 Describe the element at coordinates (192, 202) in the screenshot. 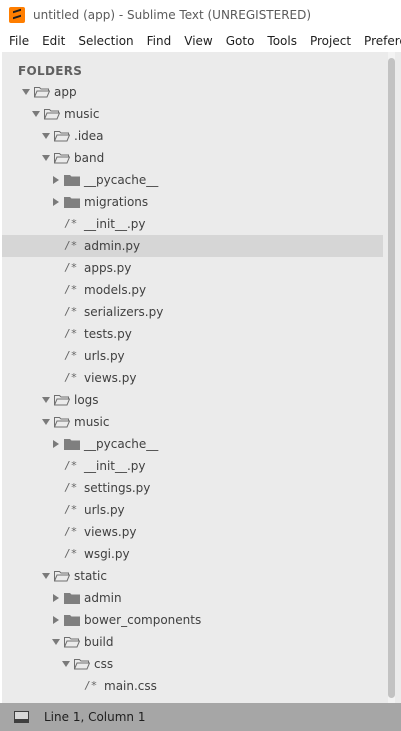

I see `tree-folder-row: migrations` at that location.